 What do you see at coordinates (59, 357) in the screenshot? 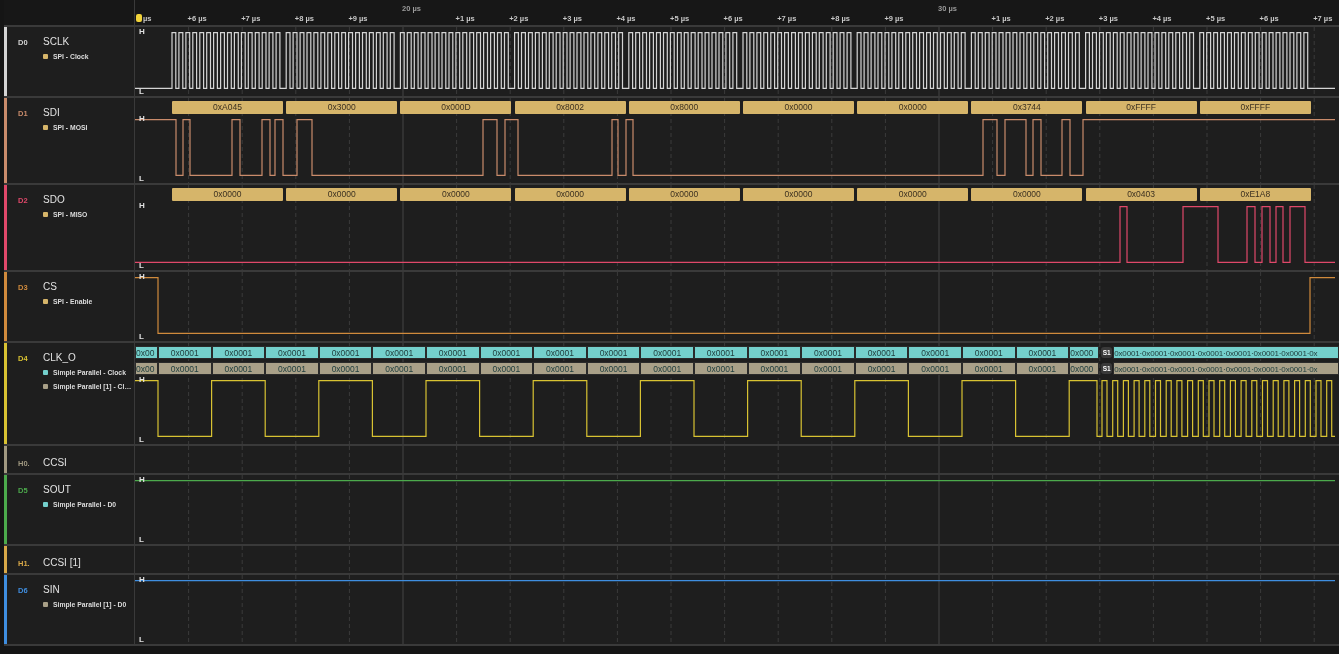
I see `channel-name: CLK_O` at bounding box center [59, 357].